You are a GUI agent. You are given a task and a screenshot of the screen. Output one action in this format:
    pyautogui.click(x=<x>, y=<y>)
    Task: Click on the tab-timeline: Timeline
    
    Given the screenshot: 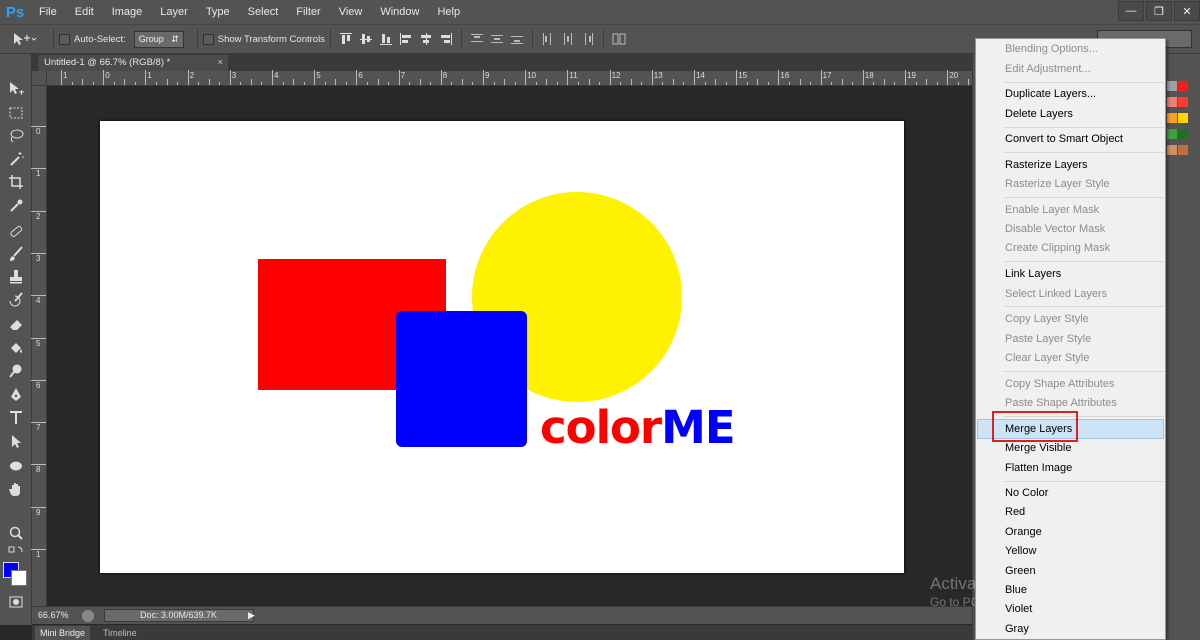 What is the action you would take?
    pyautogui.click(x=120, y=633)
    